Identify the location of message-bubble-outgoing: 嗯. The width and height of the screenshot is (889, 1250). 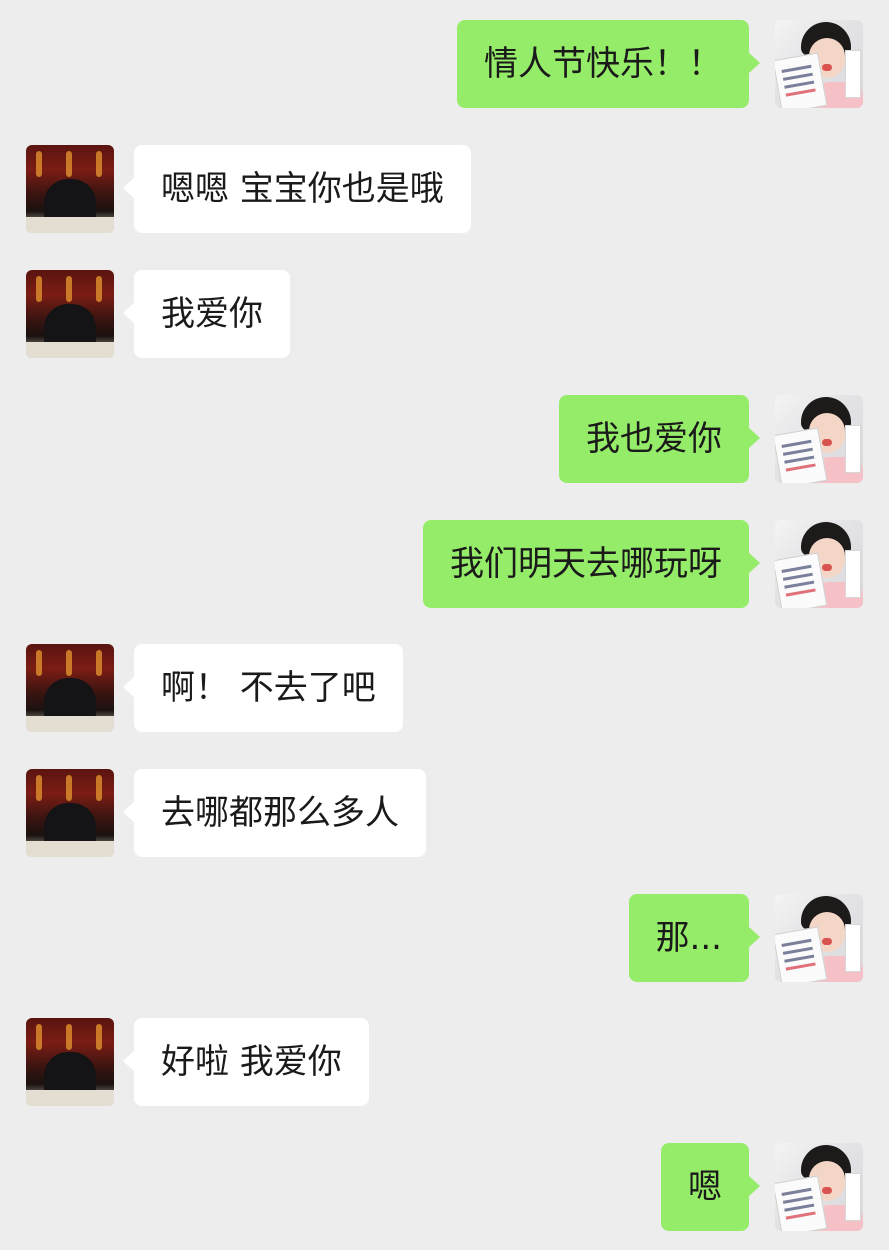
(710, 1187).